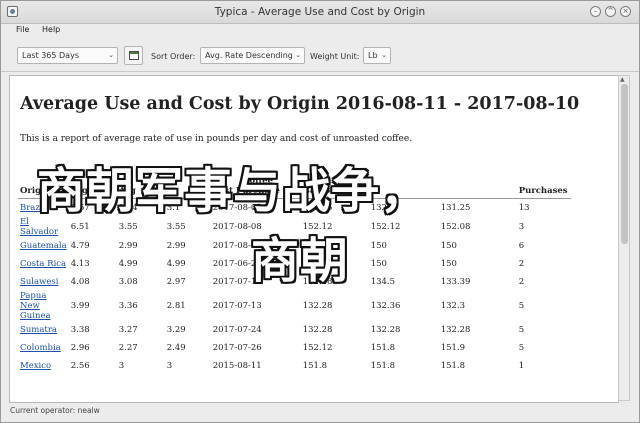 This screenshot has height=423, width=640. Describe the element at coordinates (80, 282) in the screenshot. I see `table-cell: 4.08` at that location.